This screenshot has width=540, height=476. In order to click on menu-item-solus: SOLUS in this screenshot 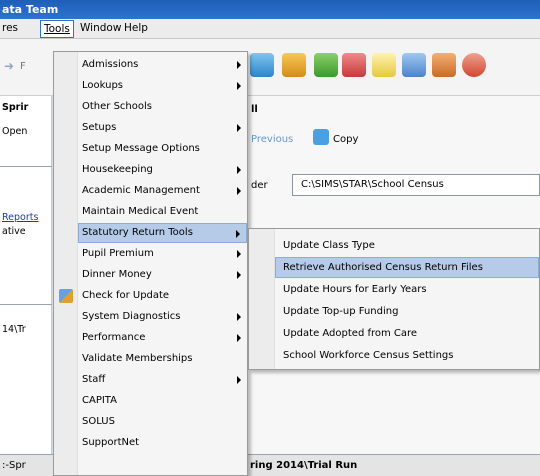, I will do `click(162, 422)`.